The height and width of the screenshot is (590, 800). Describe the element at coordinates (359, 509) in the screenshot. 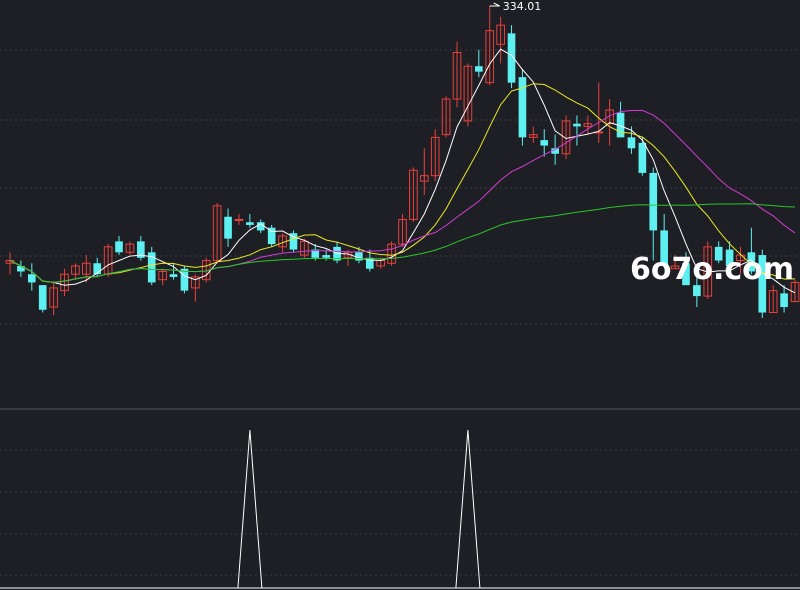

I see `indicator-spikes` at that location.